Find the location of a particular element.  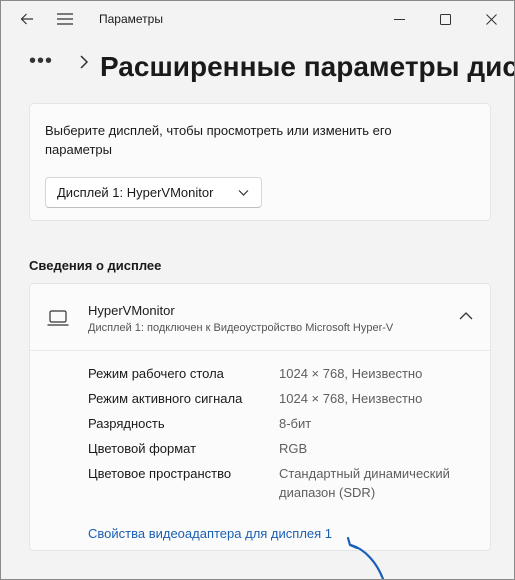

page-title: Расширенные параметры дисплея is located at coordinates (307, 66).